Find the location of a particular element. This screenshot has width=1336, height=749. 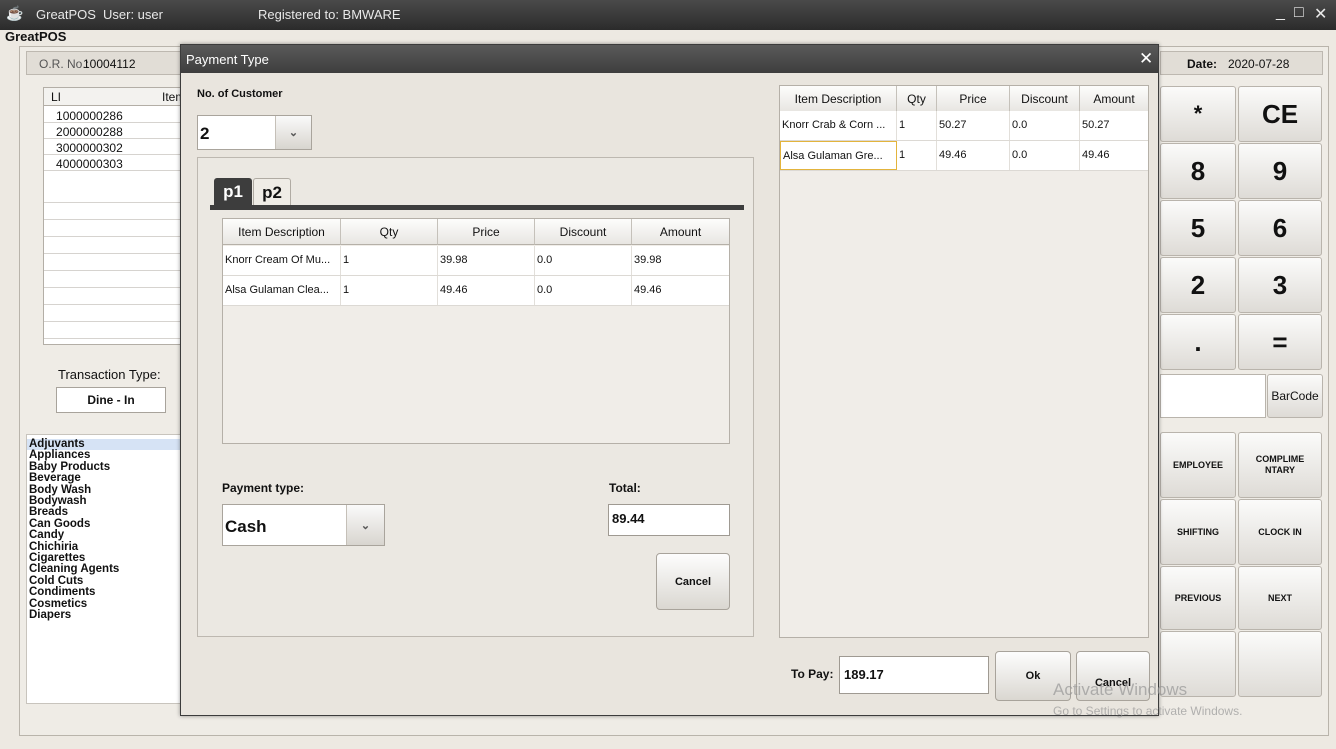

col-amount: Amount is located at coordinates (680, 232).